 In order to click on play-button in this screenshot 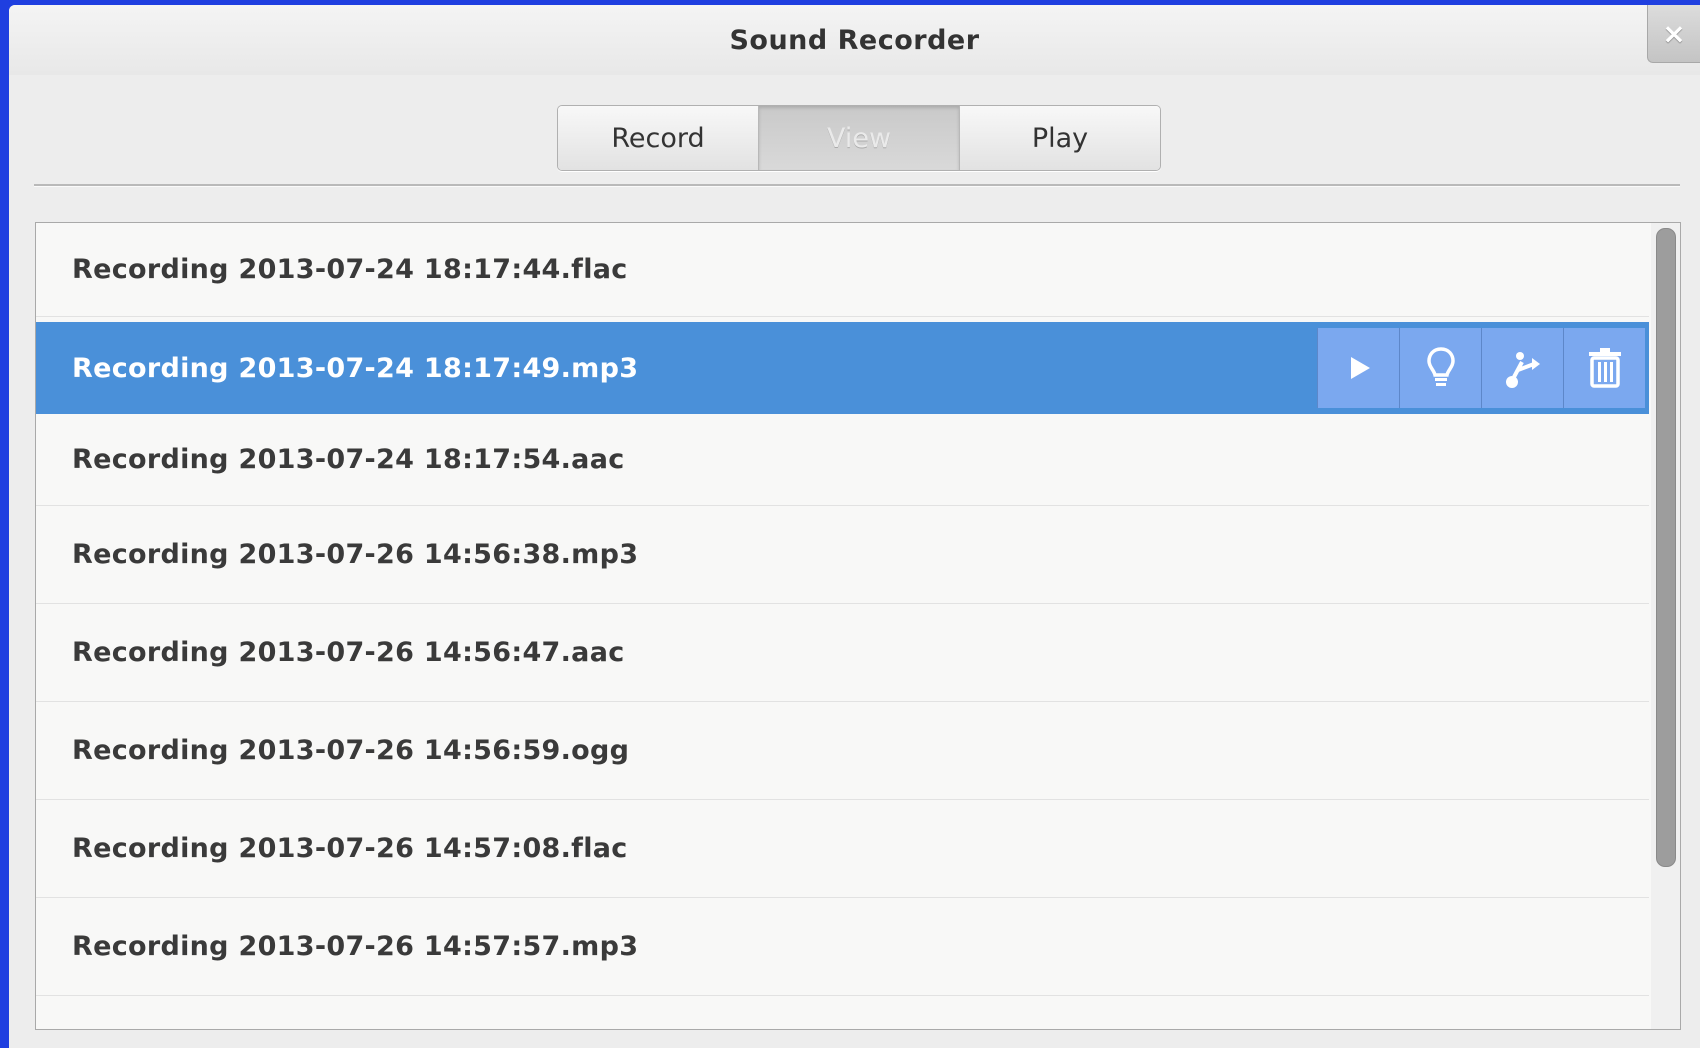, I will do `click(1358, 368)`.